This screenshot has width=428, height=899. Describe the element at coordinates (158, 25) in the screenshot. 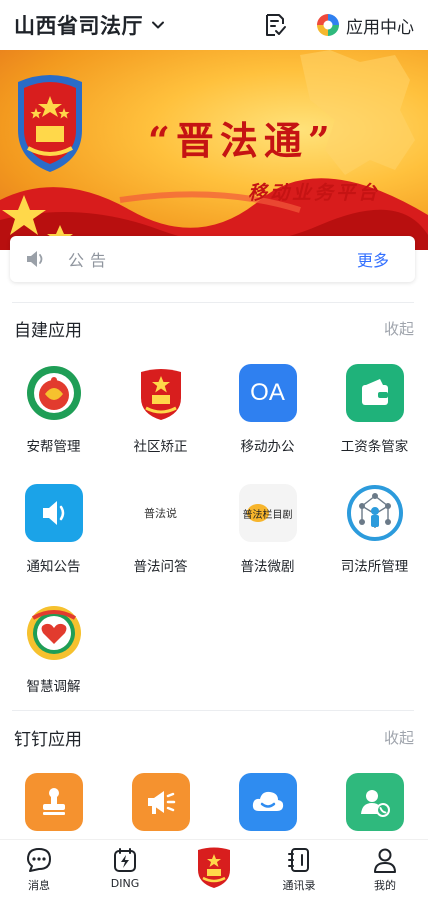

I see `chevron-down-icon` at that location.